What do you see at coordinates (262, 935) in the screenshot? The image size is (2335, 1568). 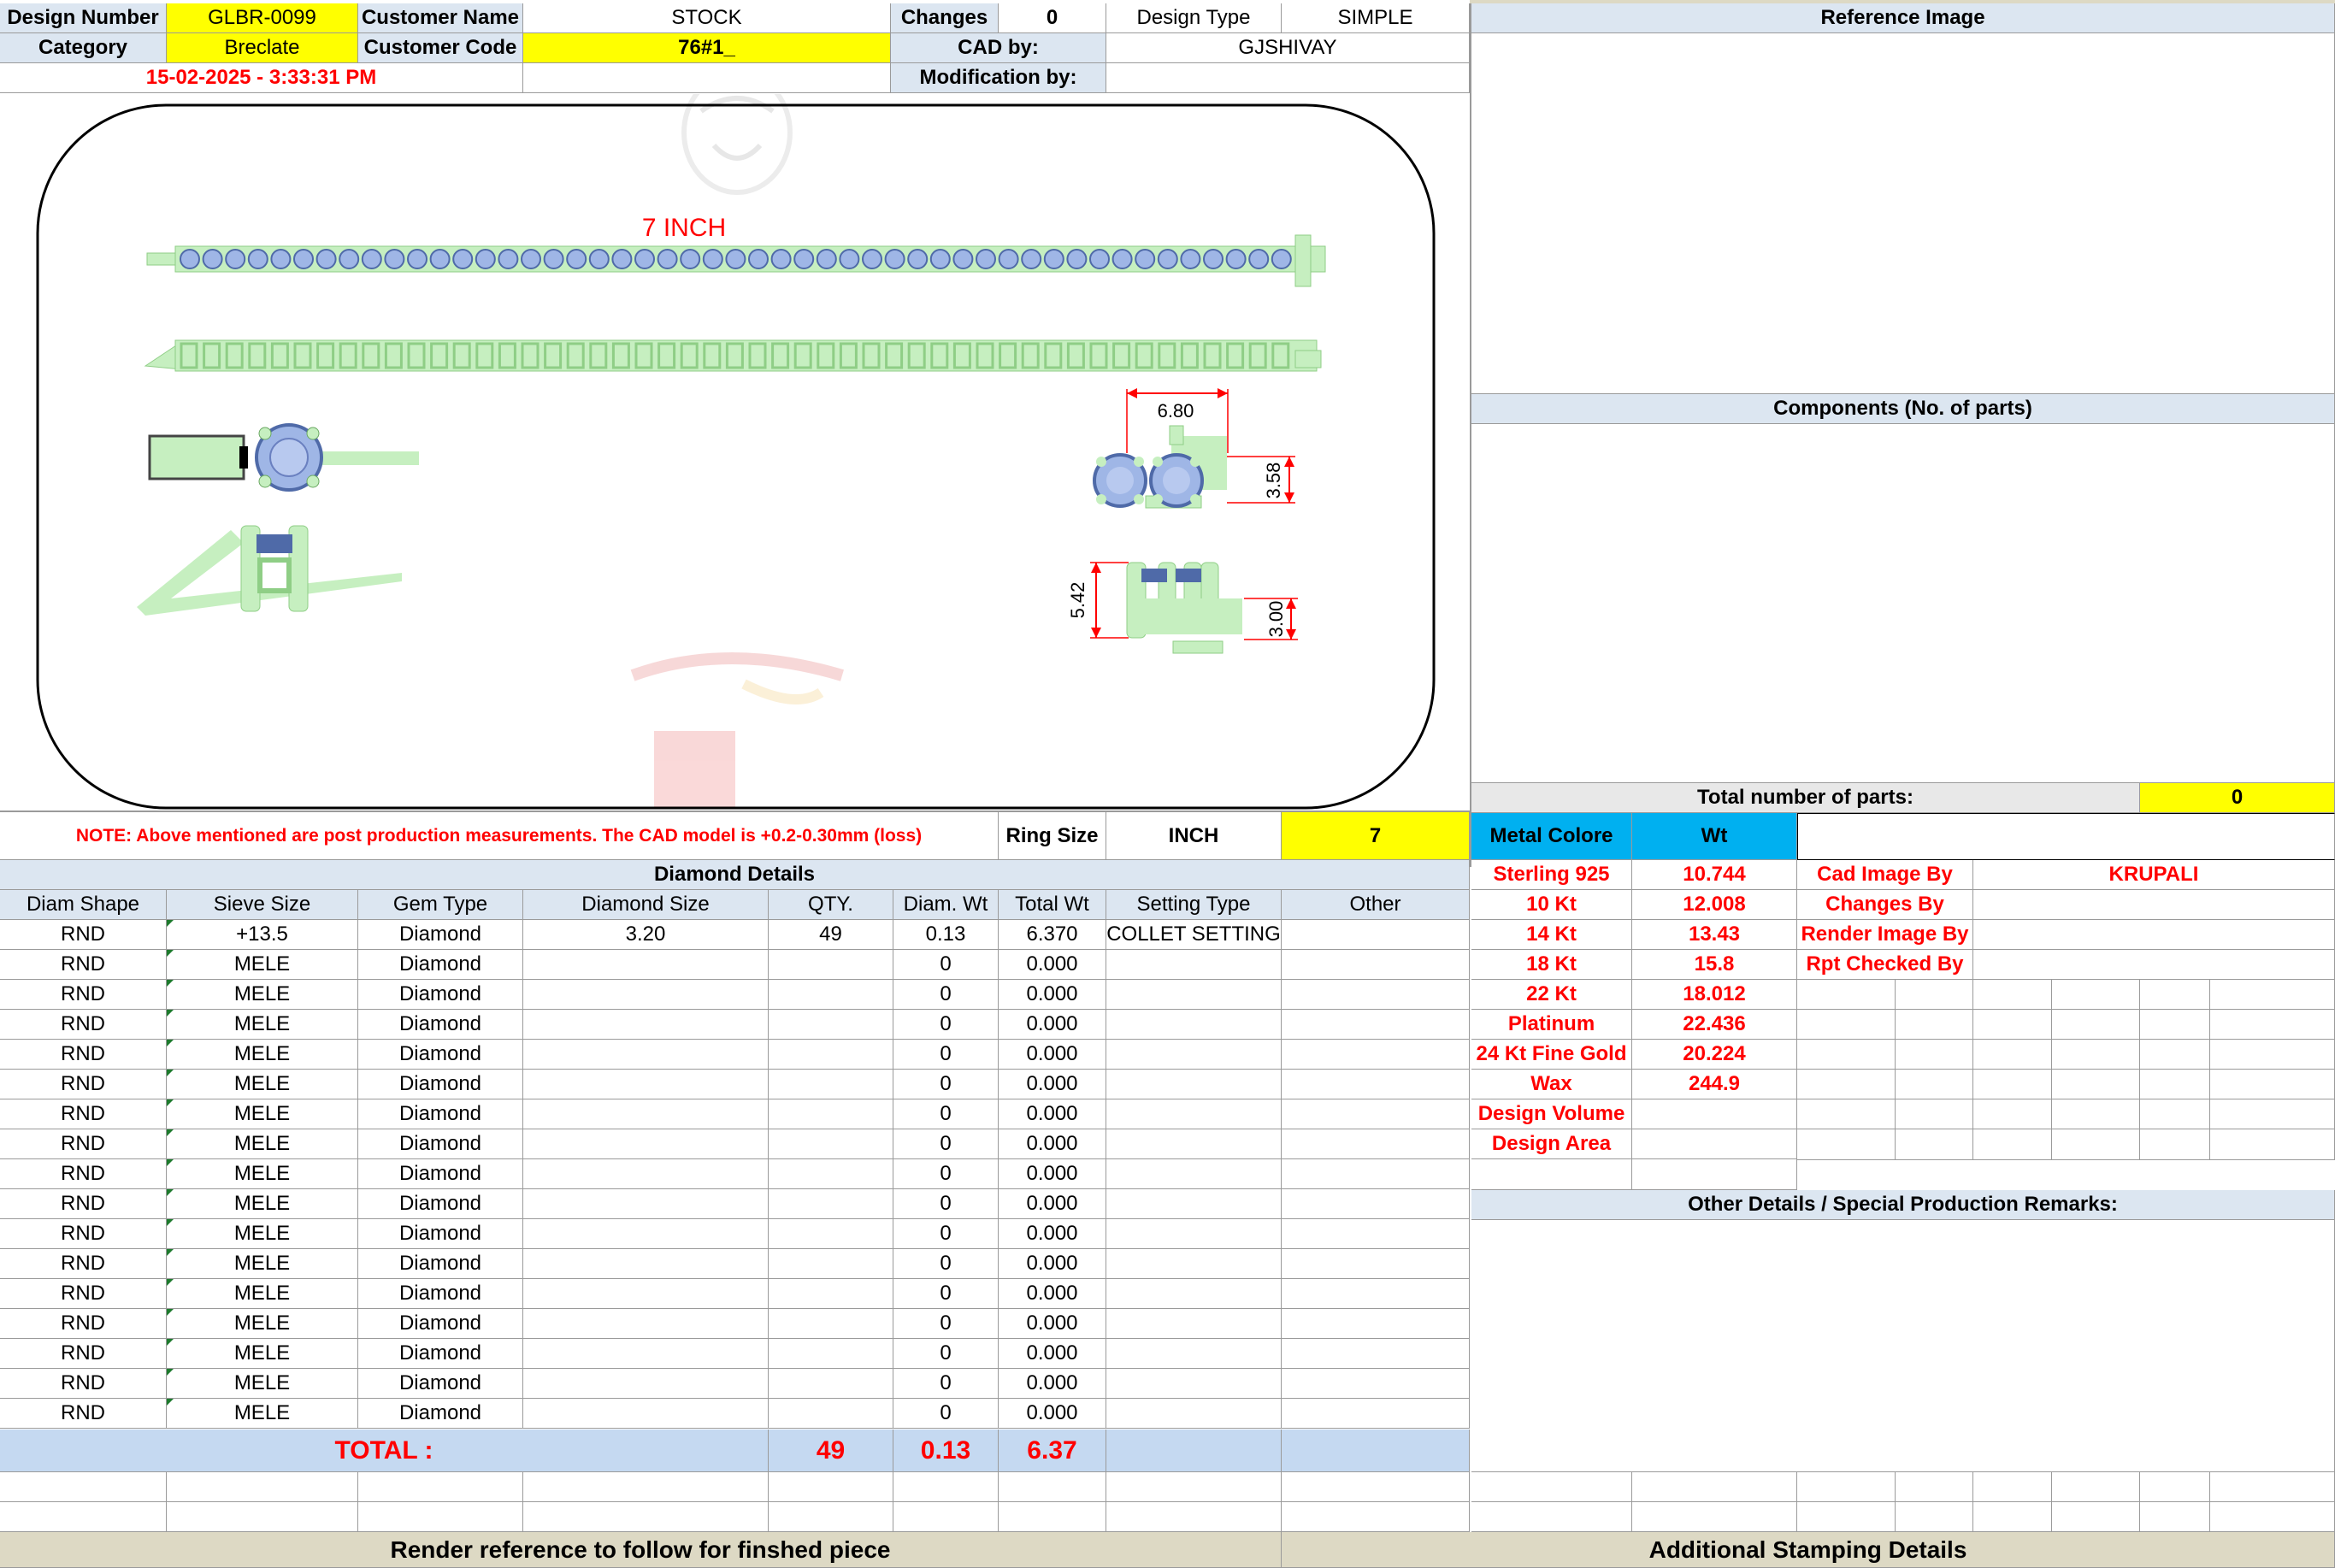 I see `cell-sieve-size: +13.5` at bounding box center [262, 935].